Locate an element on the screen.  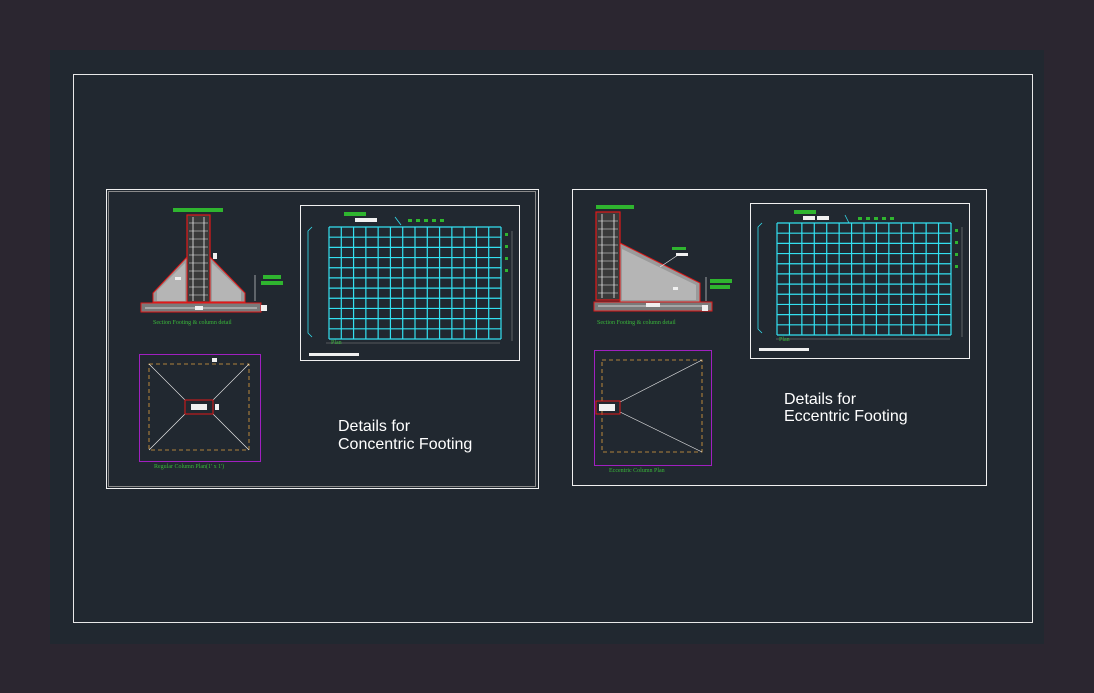
concentric-section-caption: Section Footing & column detail is located at coordinates (192, 323).